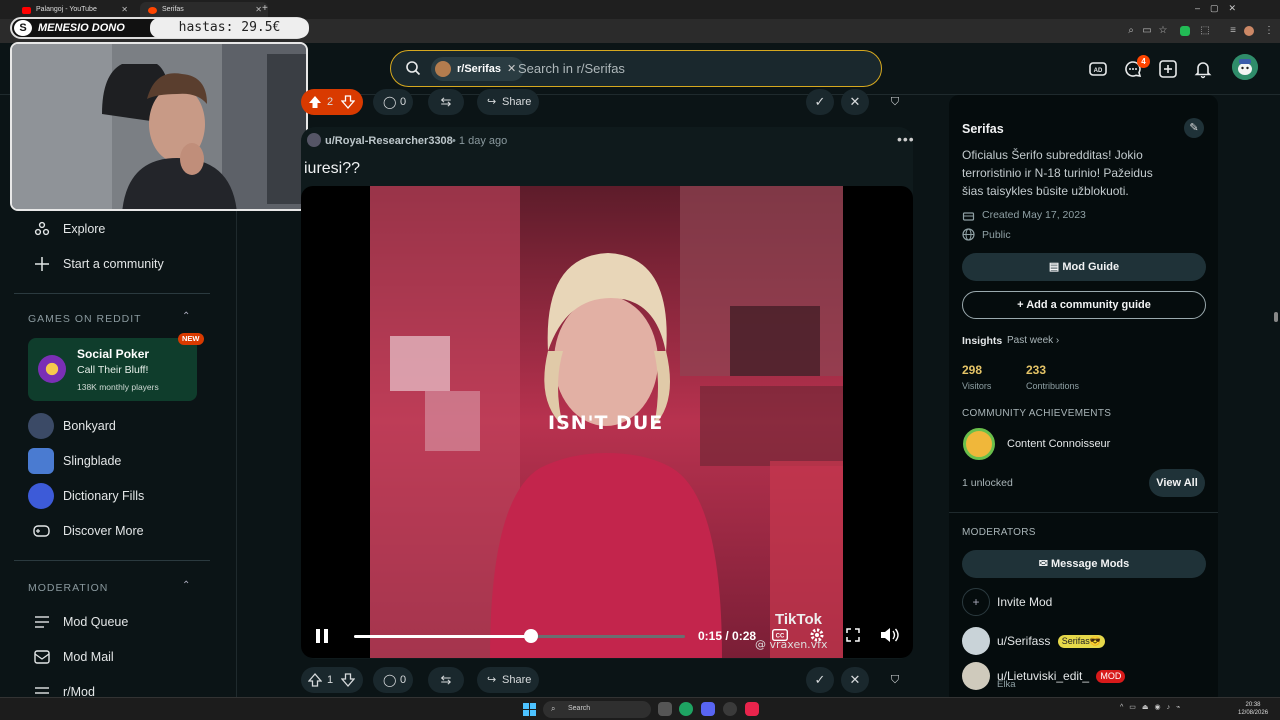 Image resolution: width=1280 pixels, height=720 pixels. What do you see at coordinates (1033, 340) in the screenshot?
I see `insights-period: Past week ›` at bounding box center [1033, 340].